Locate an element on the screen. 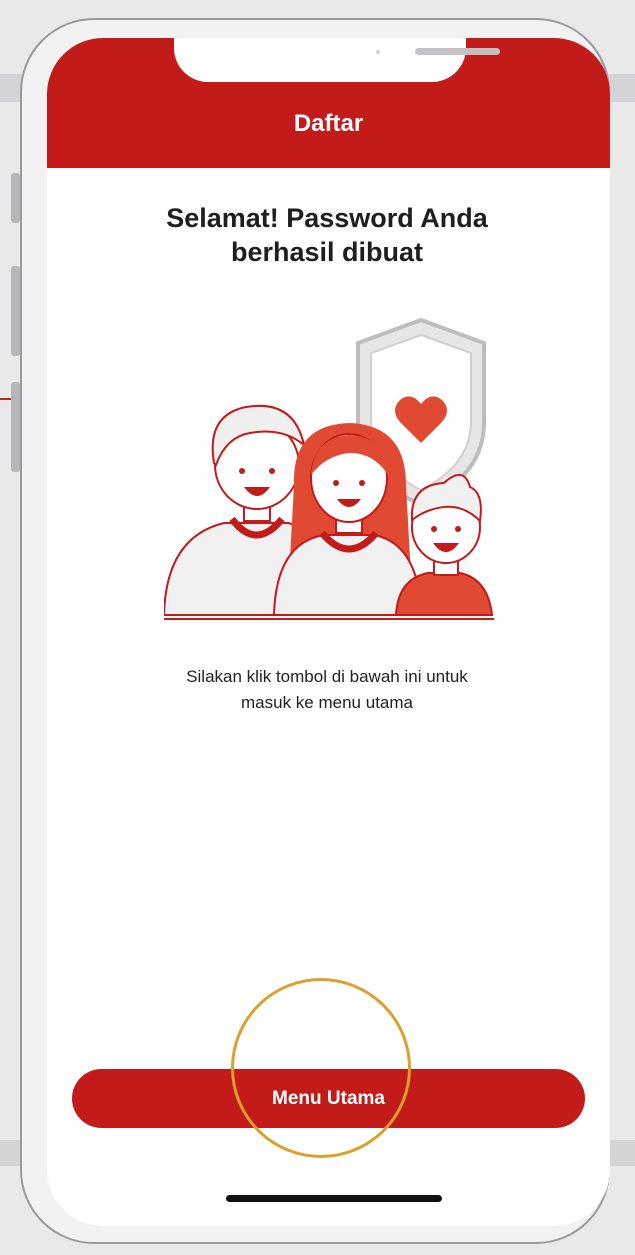 This screenshot has width=635, height=1255. success-title-line-1: Selamat! Password Anda is located at coordinates (327, 218).